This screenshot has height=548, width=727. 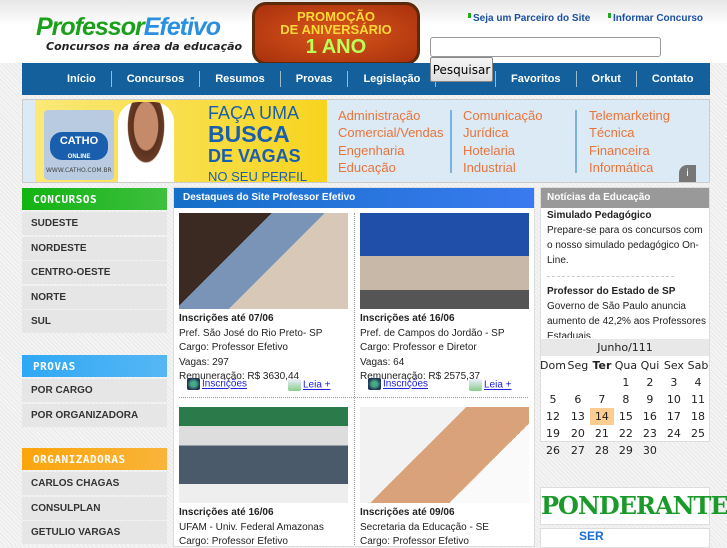 I want to click on search-button: Pesquisar, so click(x=461, y=69).